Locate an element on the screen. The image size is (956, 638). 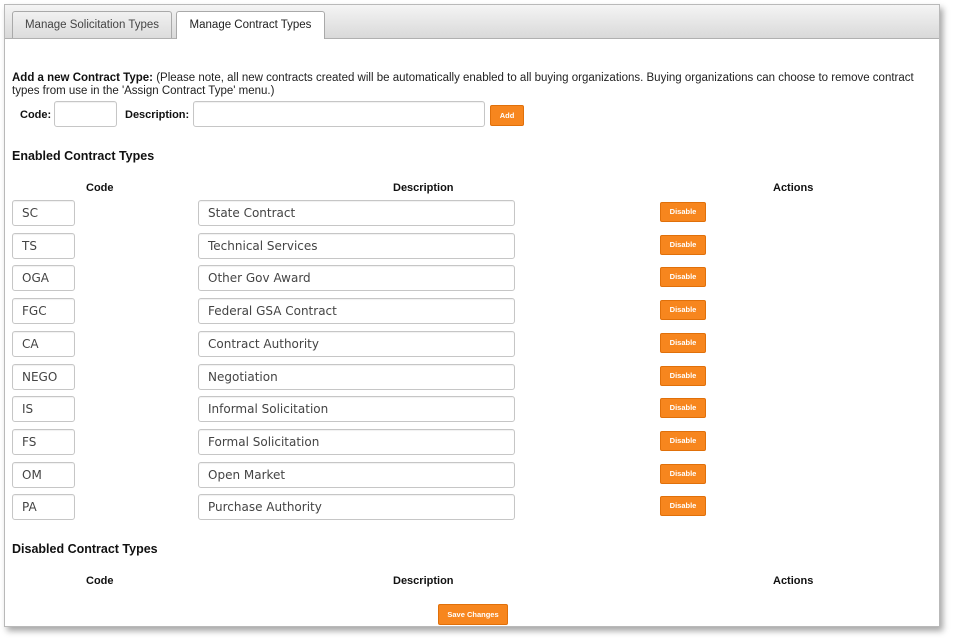
table-row: OM Open Market Disable is located at coordinates (472, 475).